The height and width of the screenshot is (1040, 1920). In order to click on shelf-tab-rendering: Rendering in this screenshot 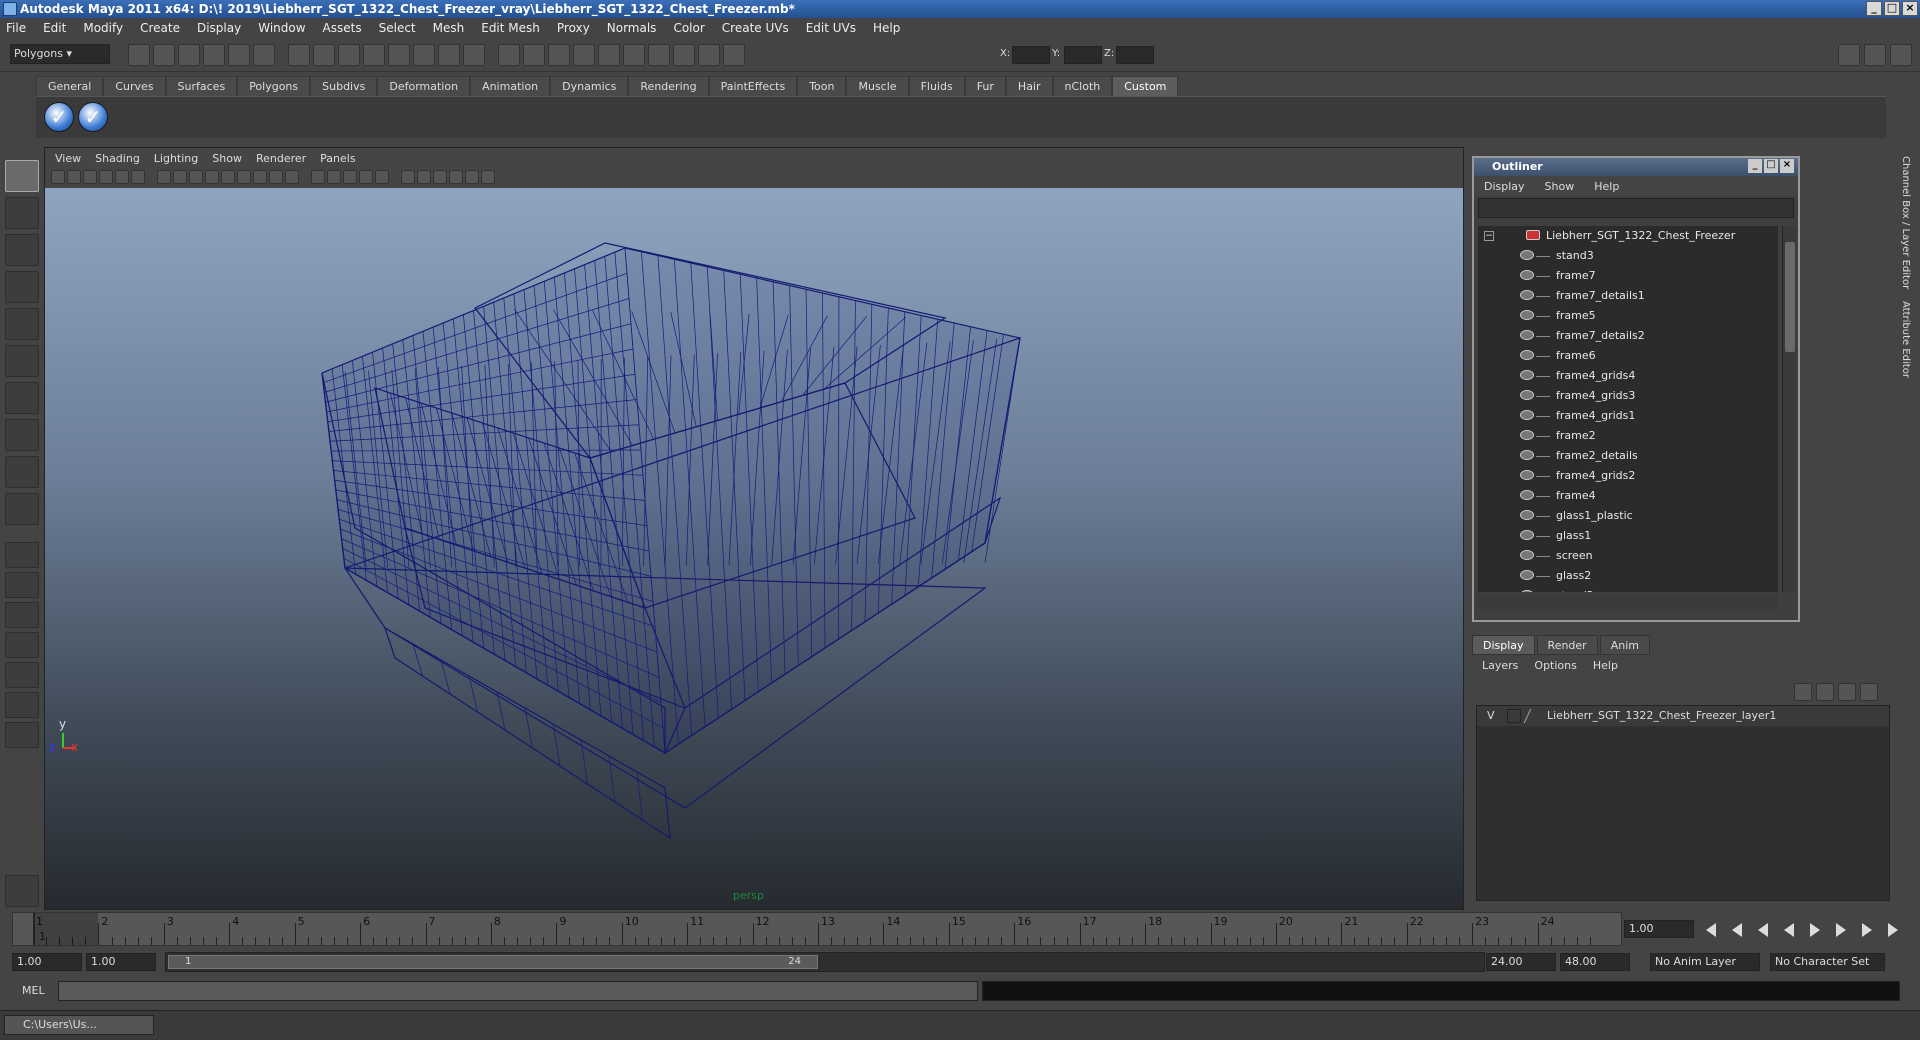, I will do `click(668, 86)`.